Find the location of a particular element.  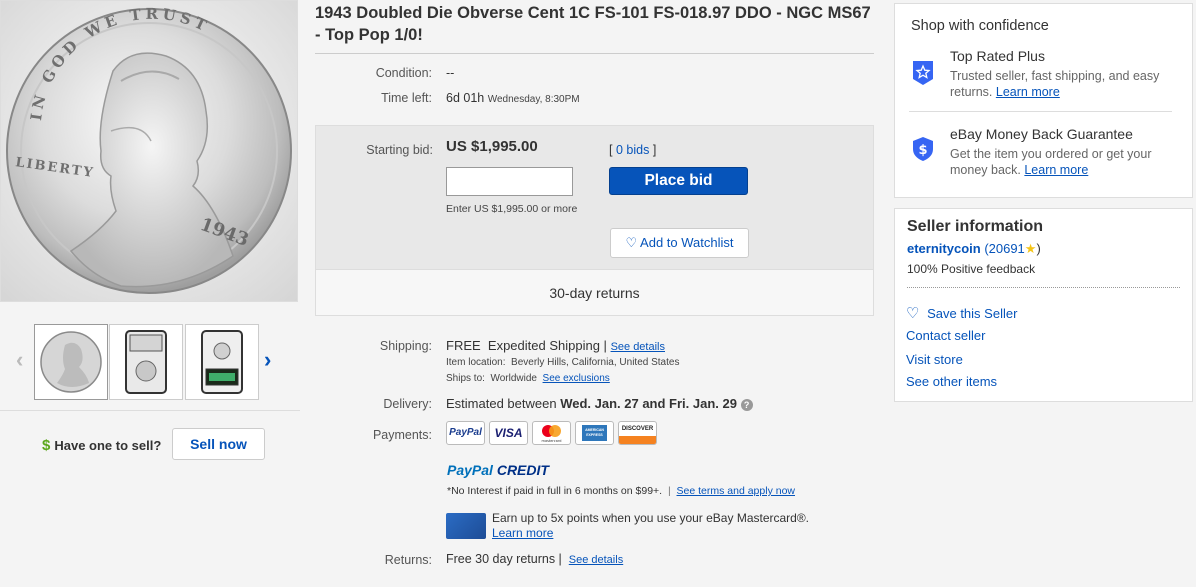

chevron-left-icon: ‹ is located at coordinates (19, 360).